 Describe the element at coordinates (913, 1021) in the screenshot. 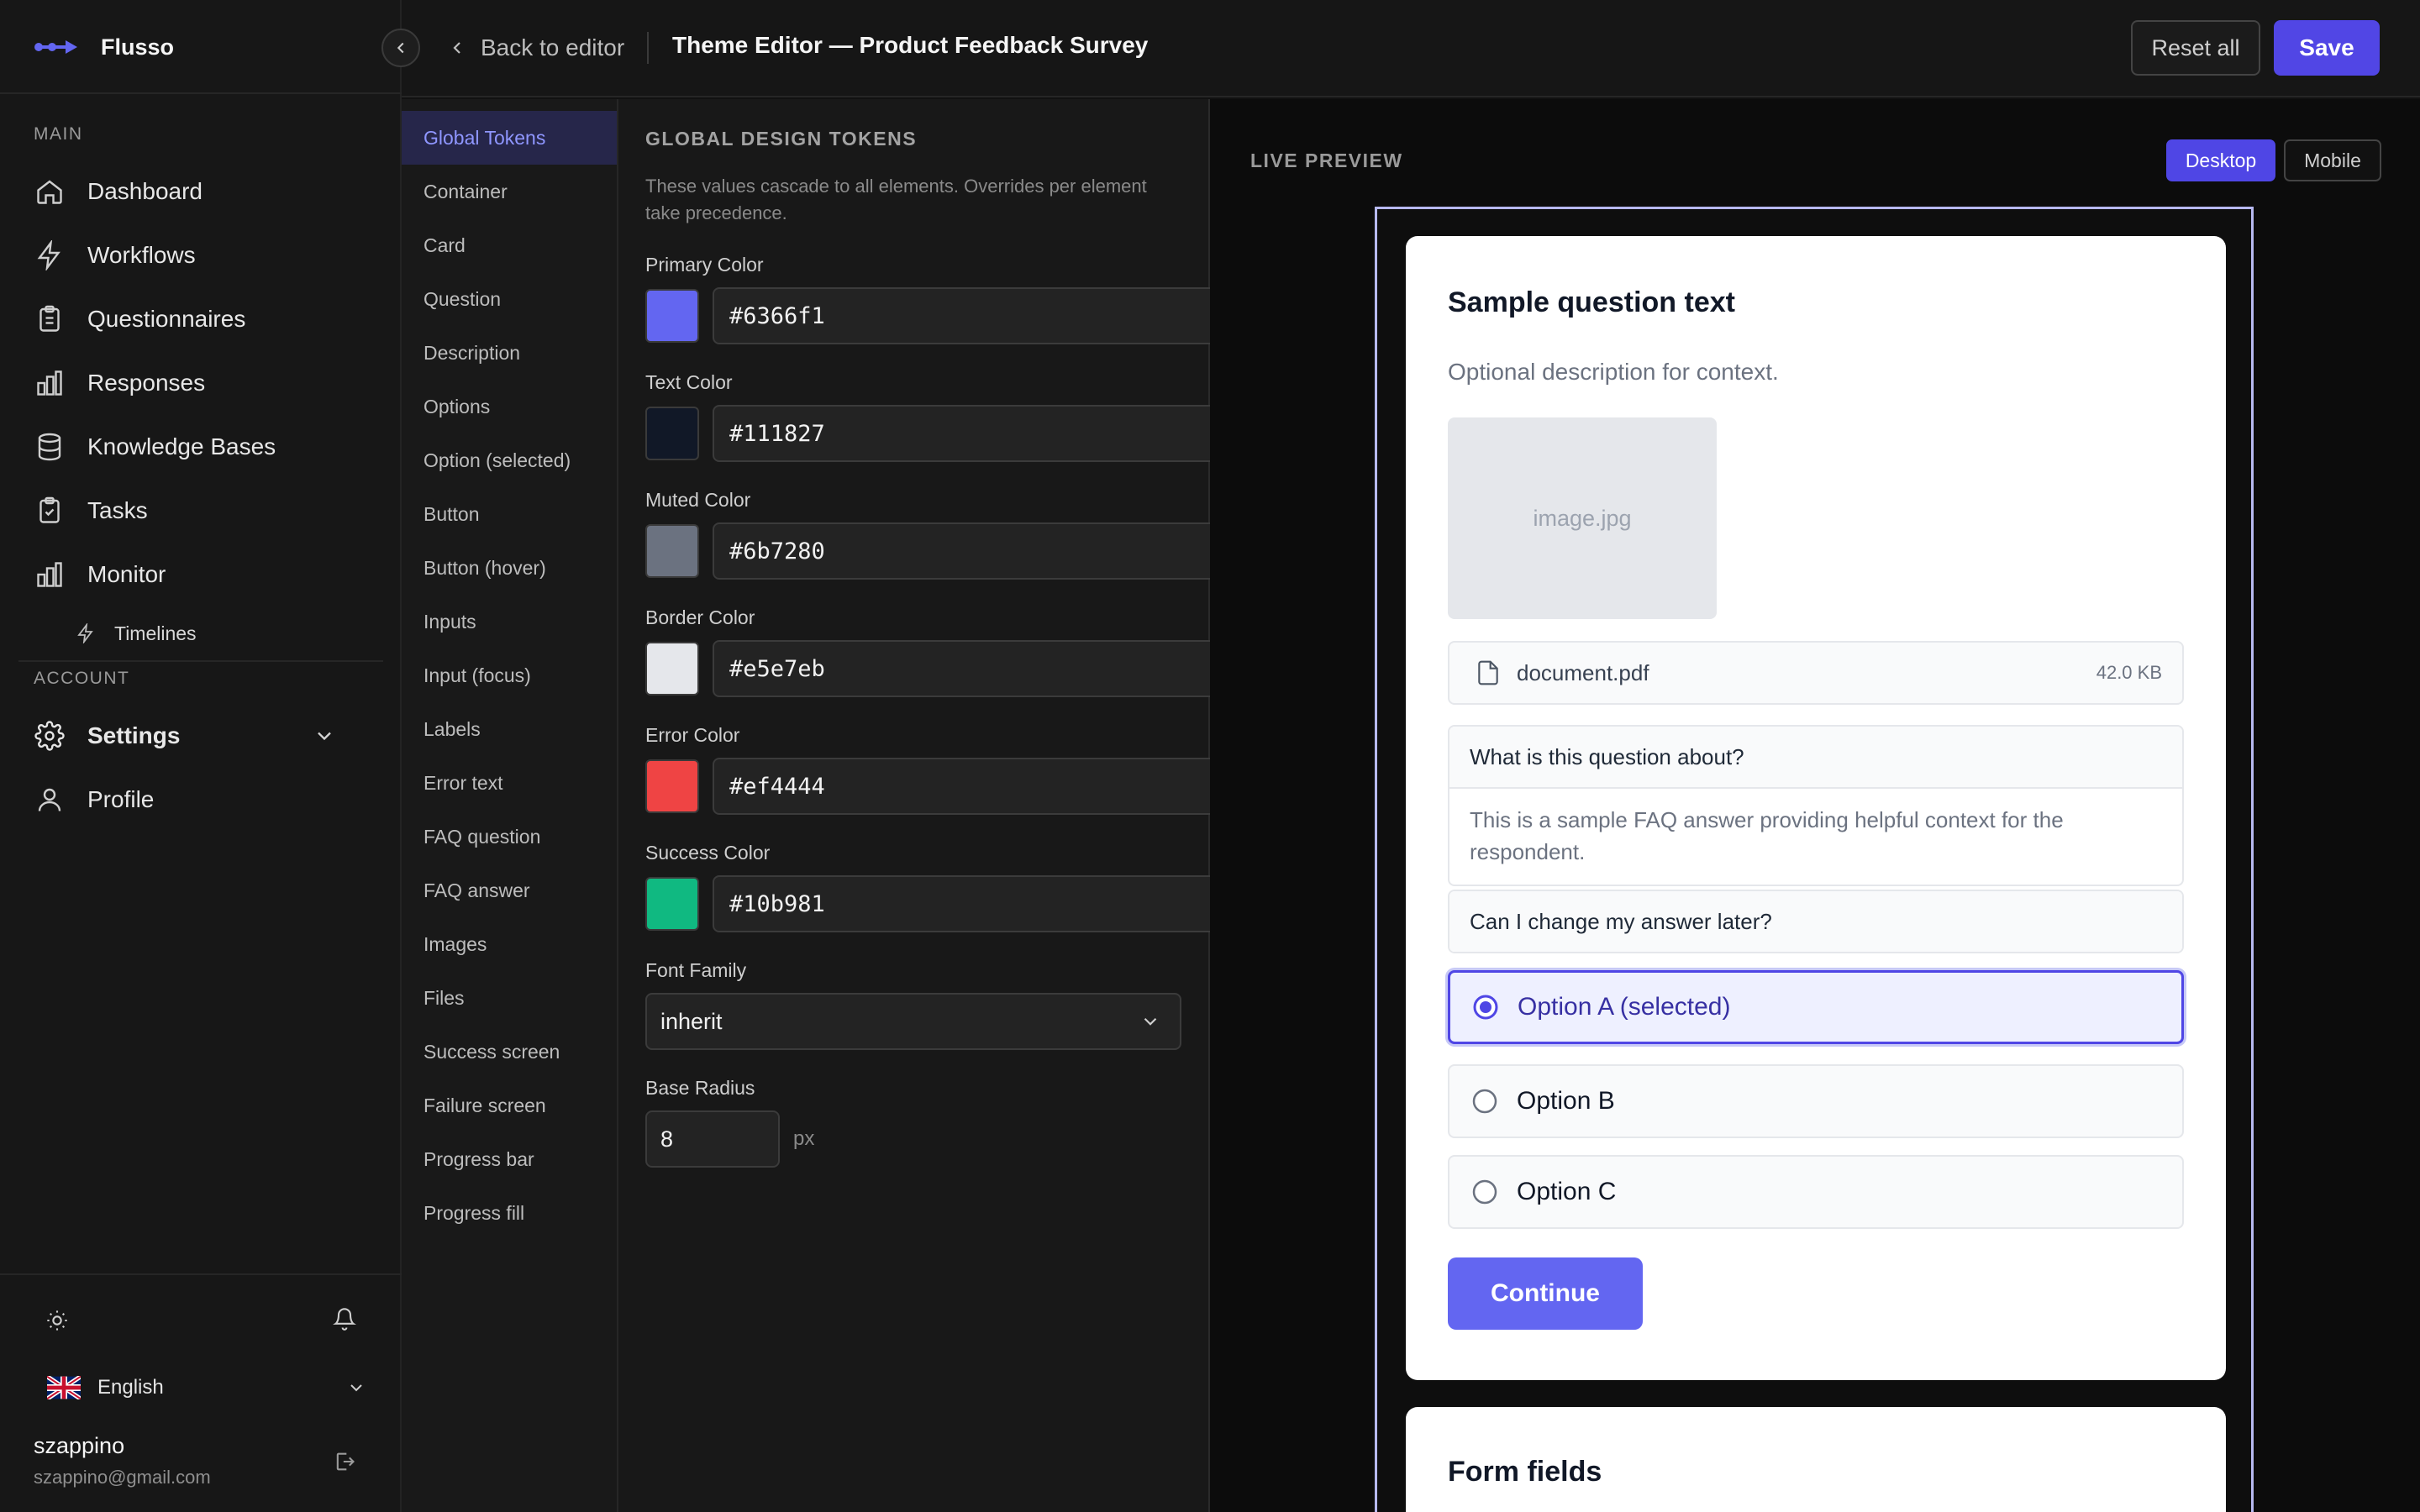

I see `font-family-select: inherit` at that location.